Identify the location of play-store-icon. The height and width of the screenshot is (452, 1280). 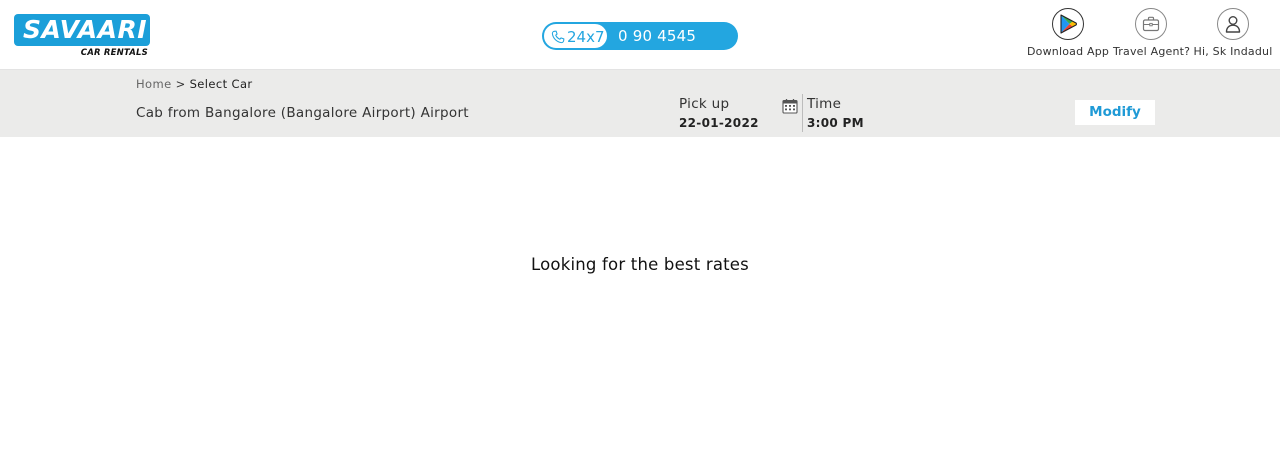
(1068, 24).